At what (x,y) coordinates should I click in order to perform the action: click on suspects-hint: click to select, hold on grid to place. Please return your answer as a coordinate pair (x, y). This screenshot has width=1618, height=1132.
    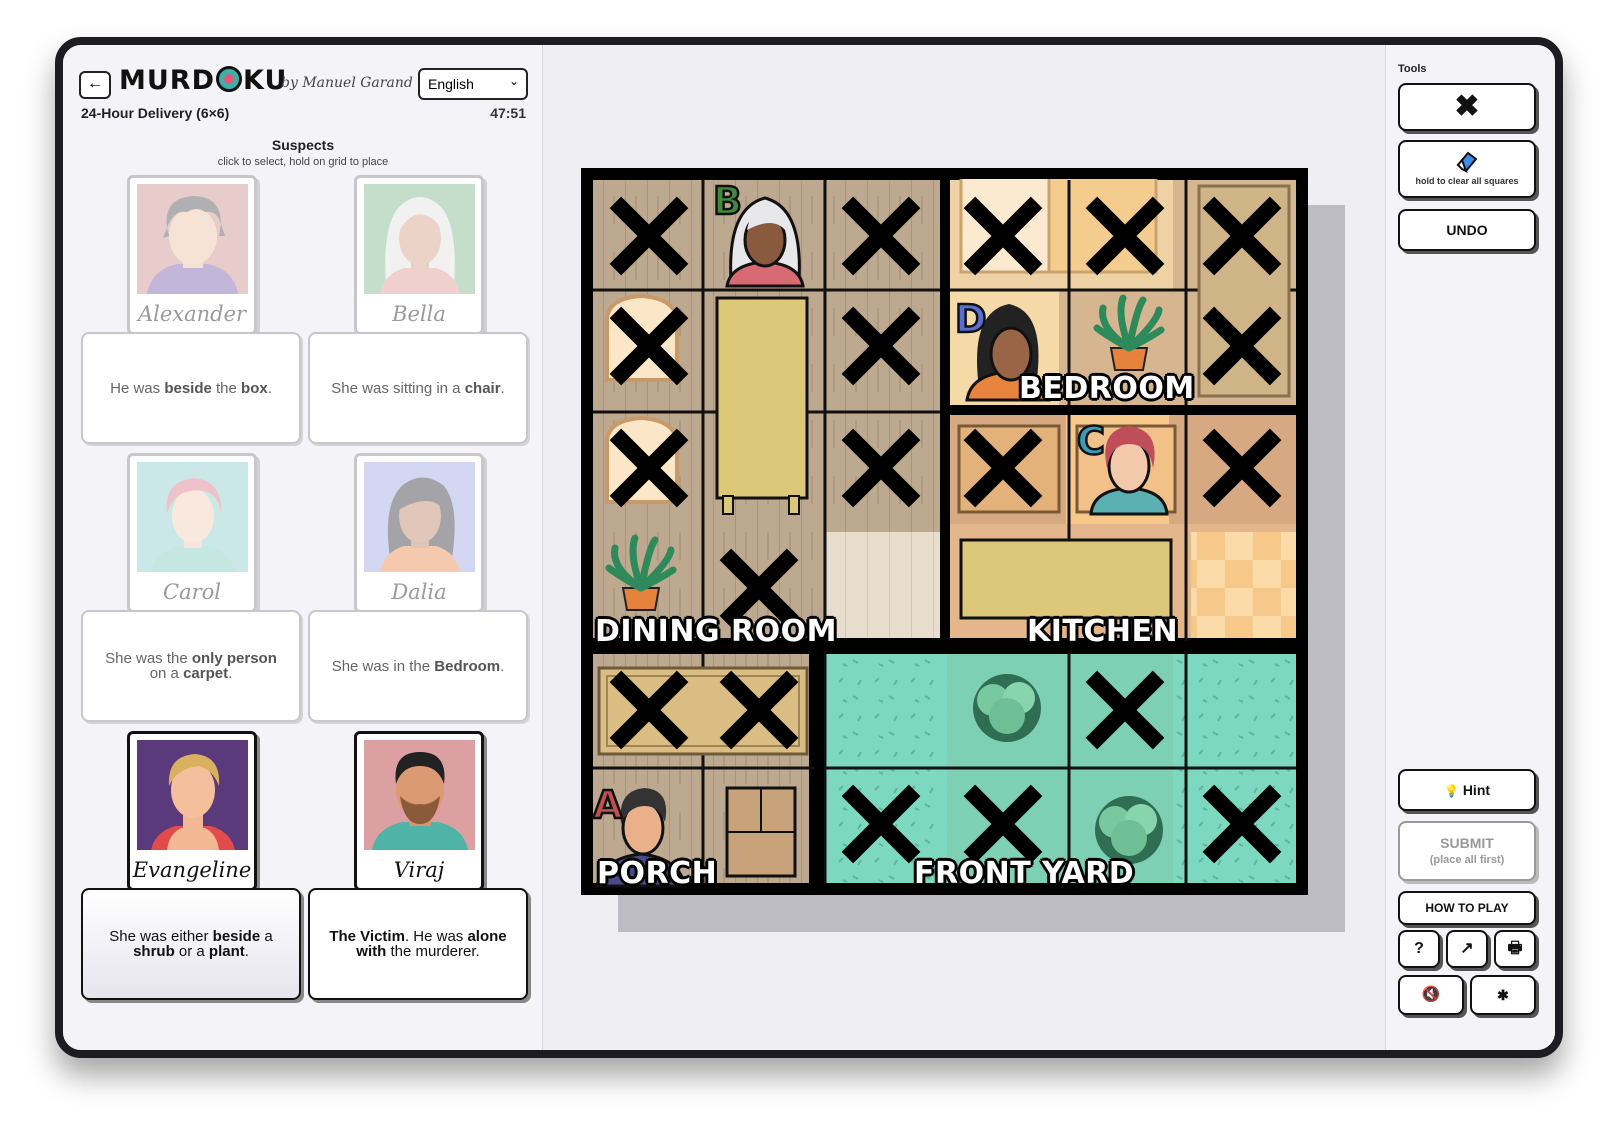
    Looking at the image, I should click on (303, 162).